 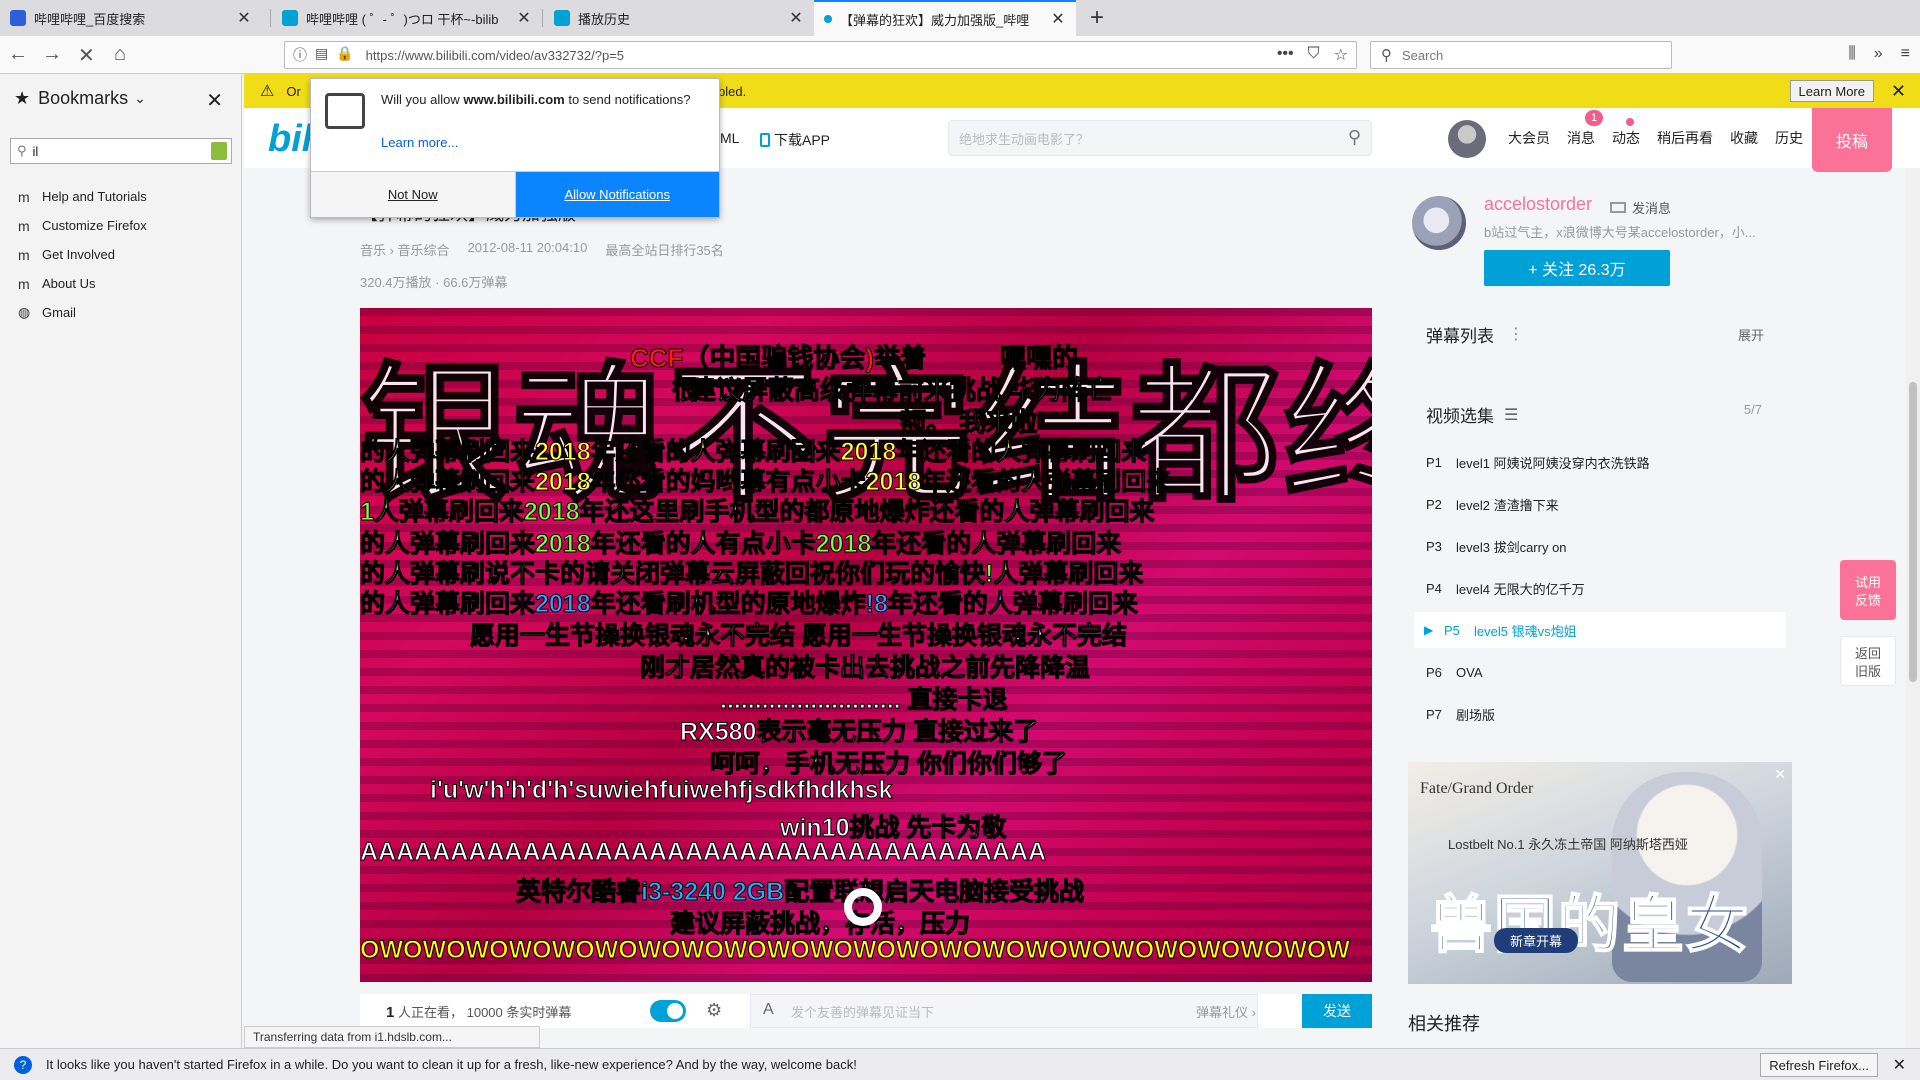 What do you see at coordinates (1600, 630) in the screenshot?
I see `episode-item: ▶ P5 level5 银魂vs炮姐` at bounding box center [1600, 630].